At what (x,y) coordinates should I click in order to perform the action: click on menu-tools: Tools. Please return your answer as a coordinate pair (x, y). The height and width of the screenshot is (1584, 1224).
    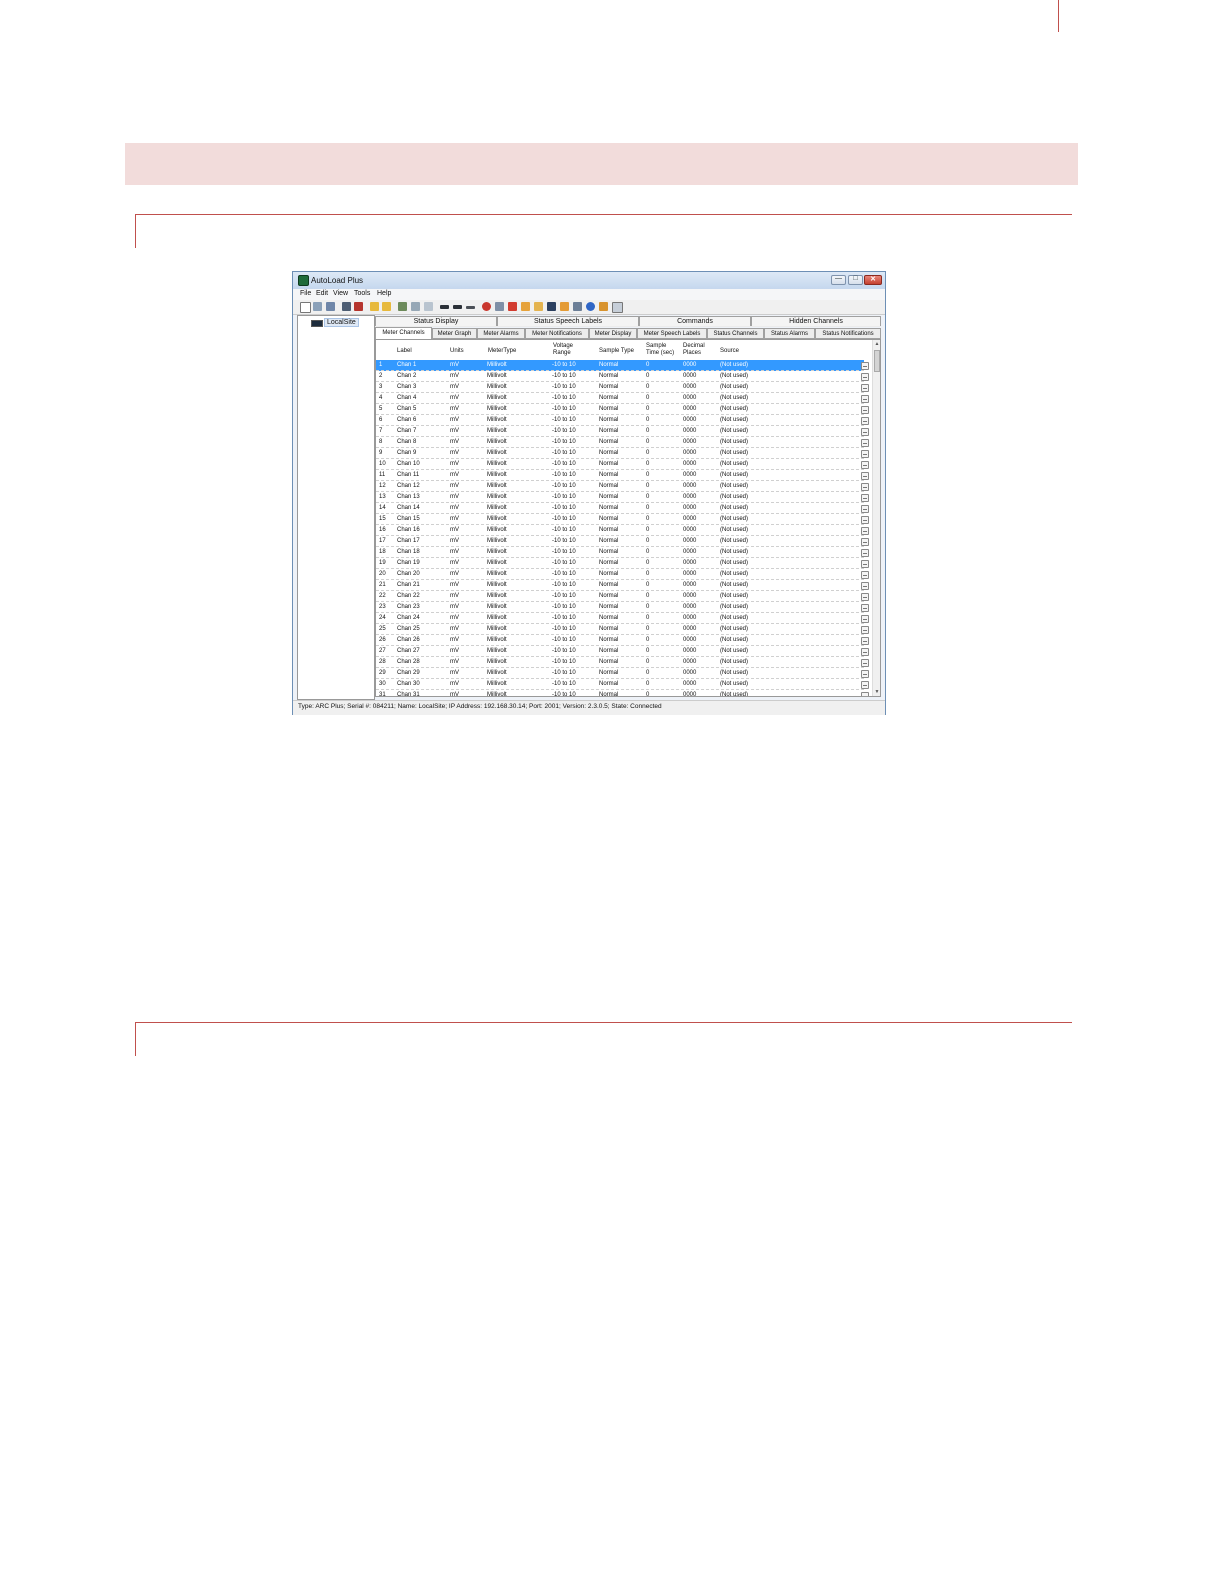
    Looking at the image, I should click on (362, 293).